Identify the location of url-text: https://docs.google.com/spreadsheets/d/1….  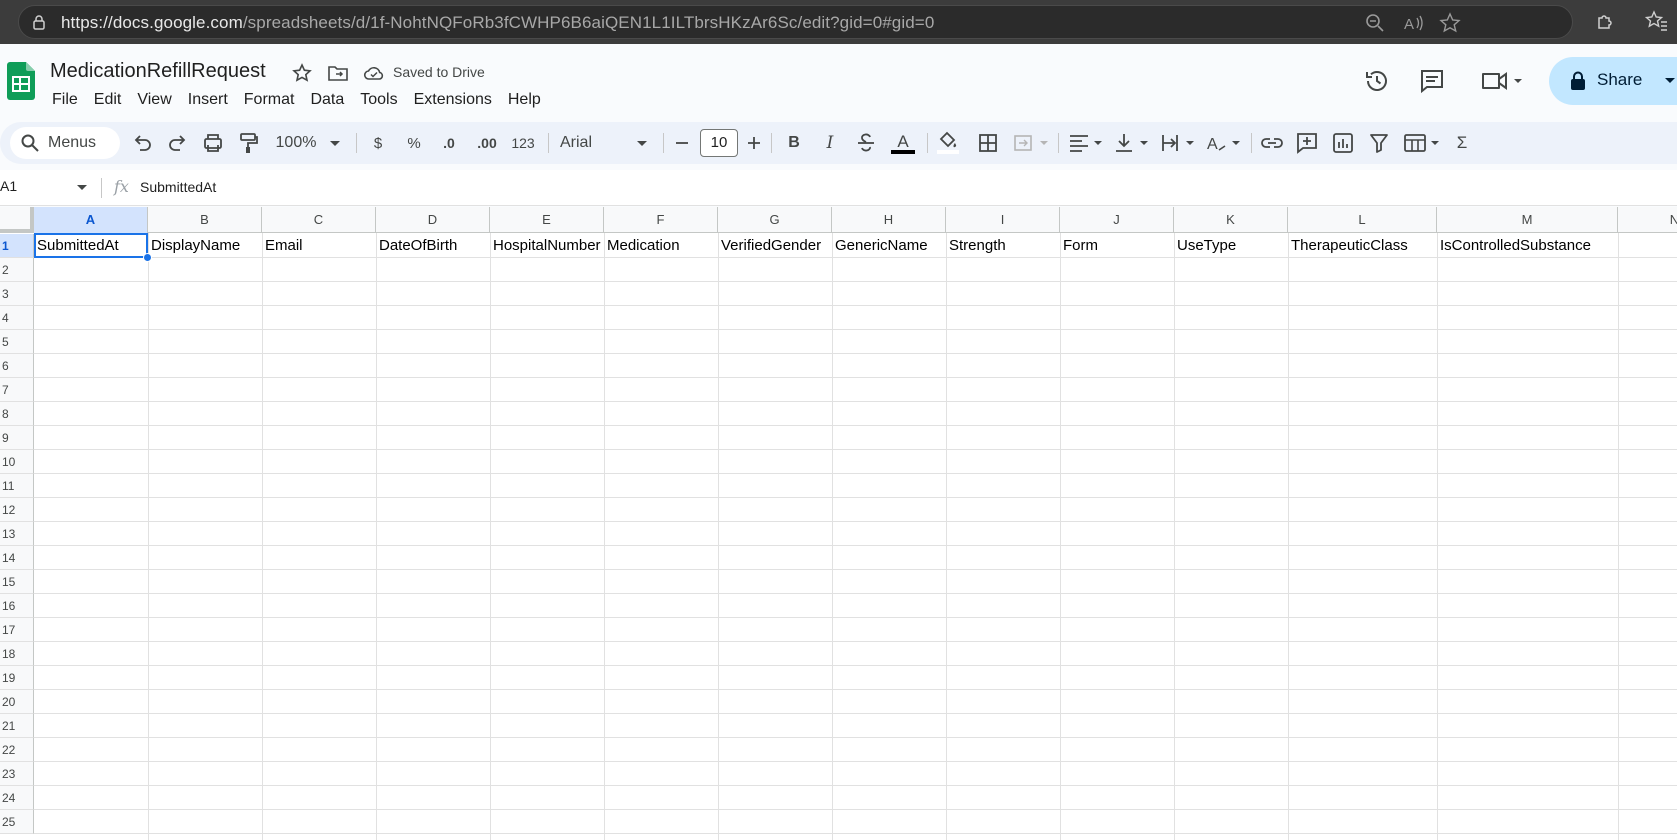
(497, 23).